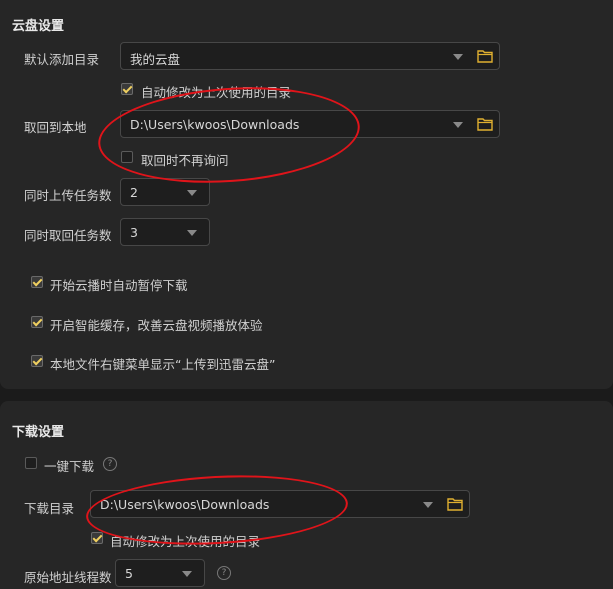 Image resolution: width=613 pixels, height=589 pixels. I want to click on threads-select: 5, so click(160, 573).